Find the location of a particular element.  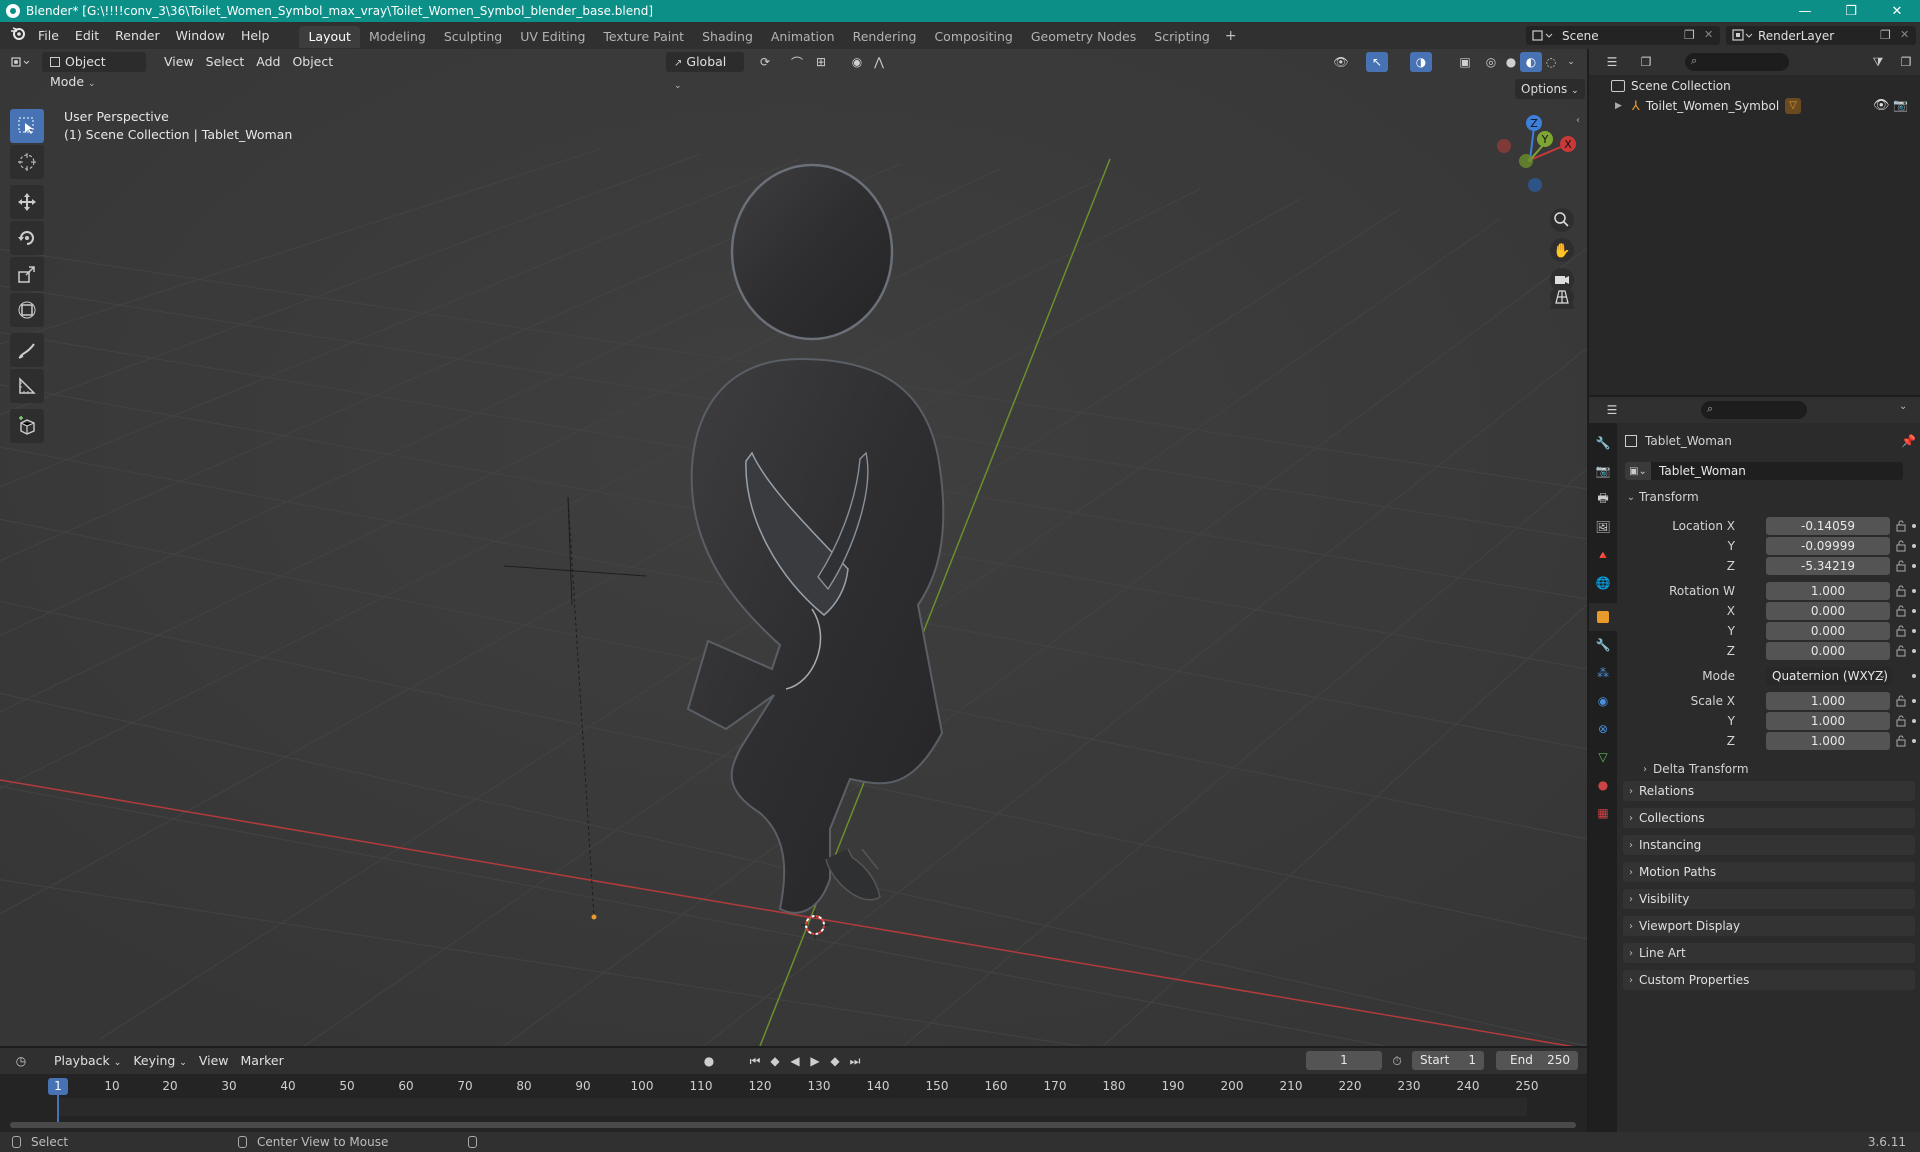

overlay-toggle-icon: ◑ is located at coordinates (1421, 62).